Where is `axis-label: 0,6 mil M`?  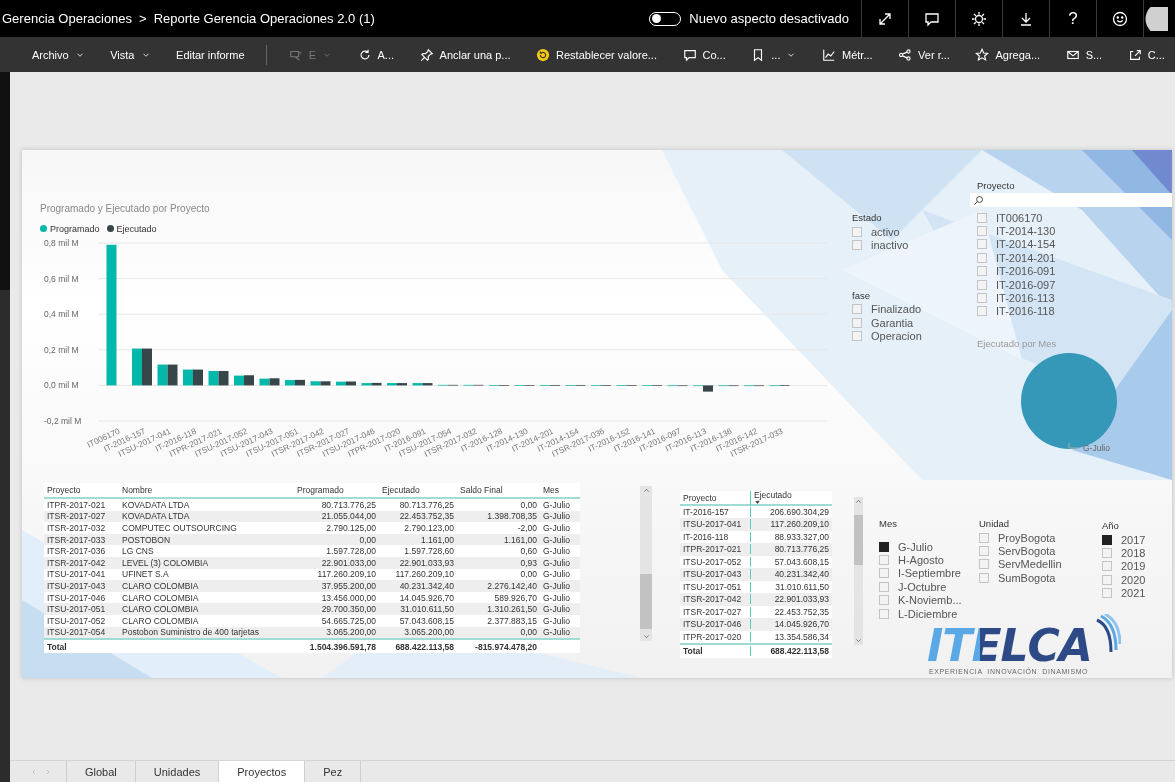 axis-label: 0,6 mil M is located at coordinates (61, 278).